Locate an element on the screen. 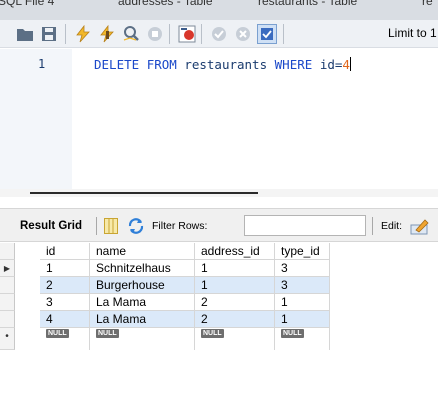 The image size is (438, 404). filter-rows-label: Filter Rows: is located at coordinates (180, 226).